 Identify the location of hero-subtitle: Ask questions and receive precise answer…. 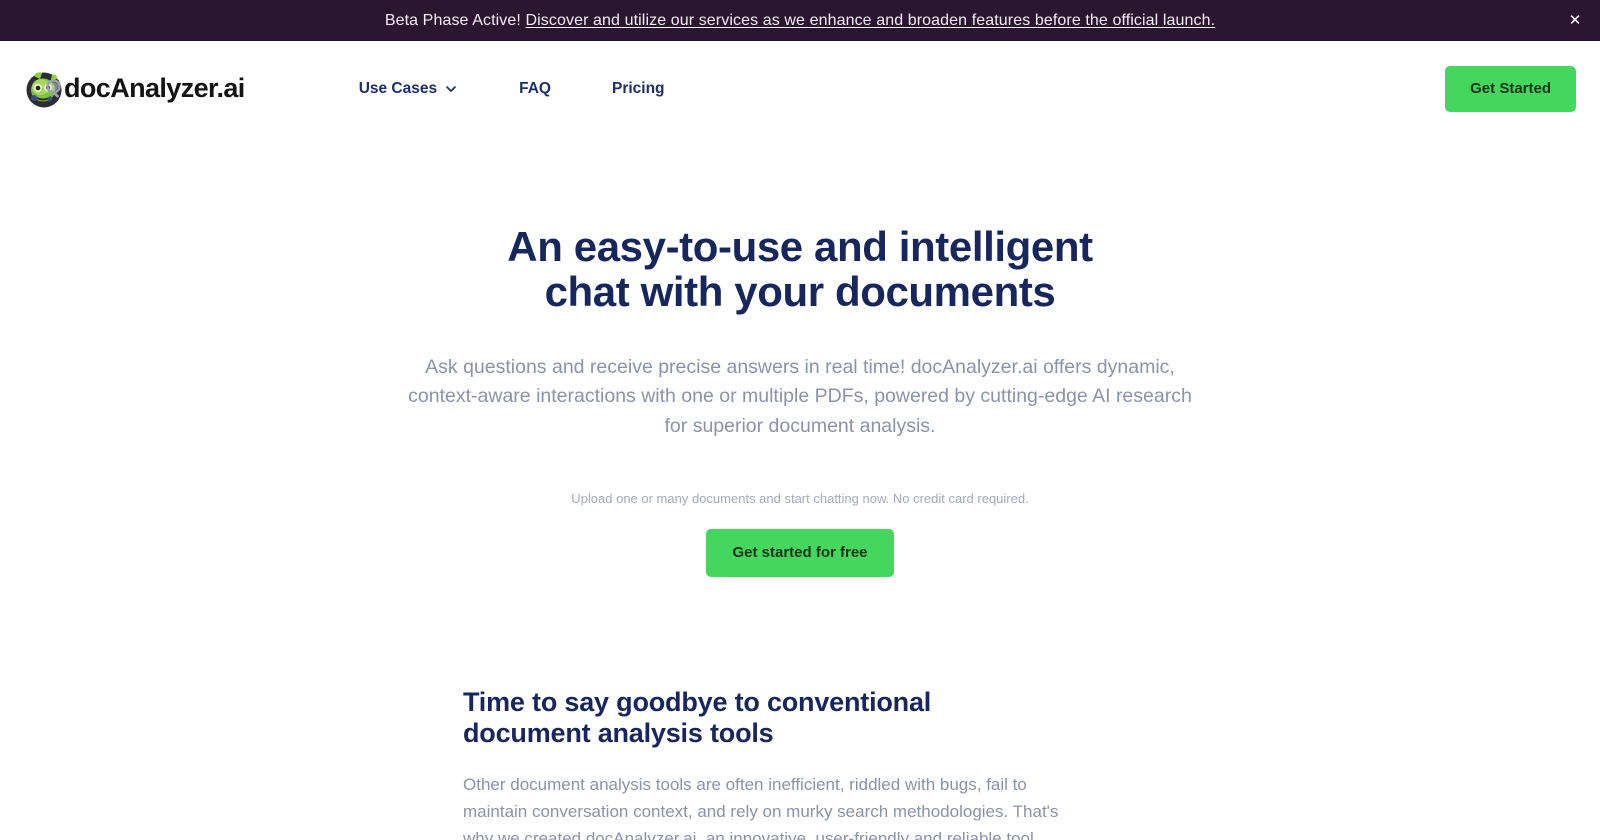
(800, 396).